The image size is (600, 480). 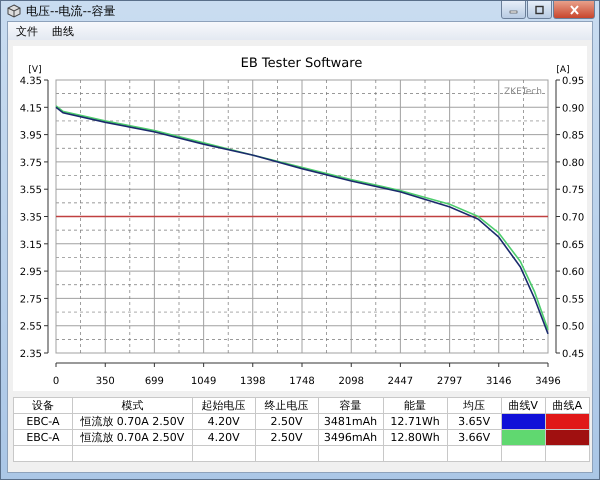 I want to click on close-icon, so click(x=574, y=9).